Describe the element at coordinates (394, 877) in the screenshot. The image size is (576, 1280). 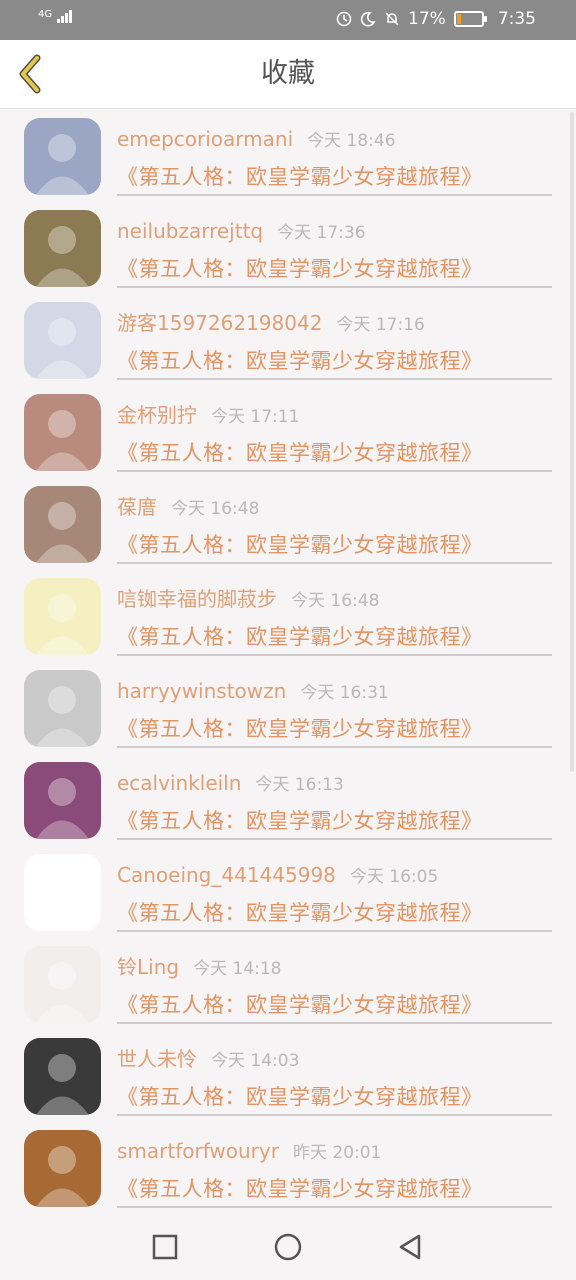
I see `timestamp: 今天 16:05` at that location.